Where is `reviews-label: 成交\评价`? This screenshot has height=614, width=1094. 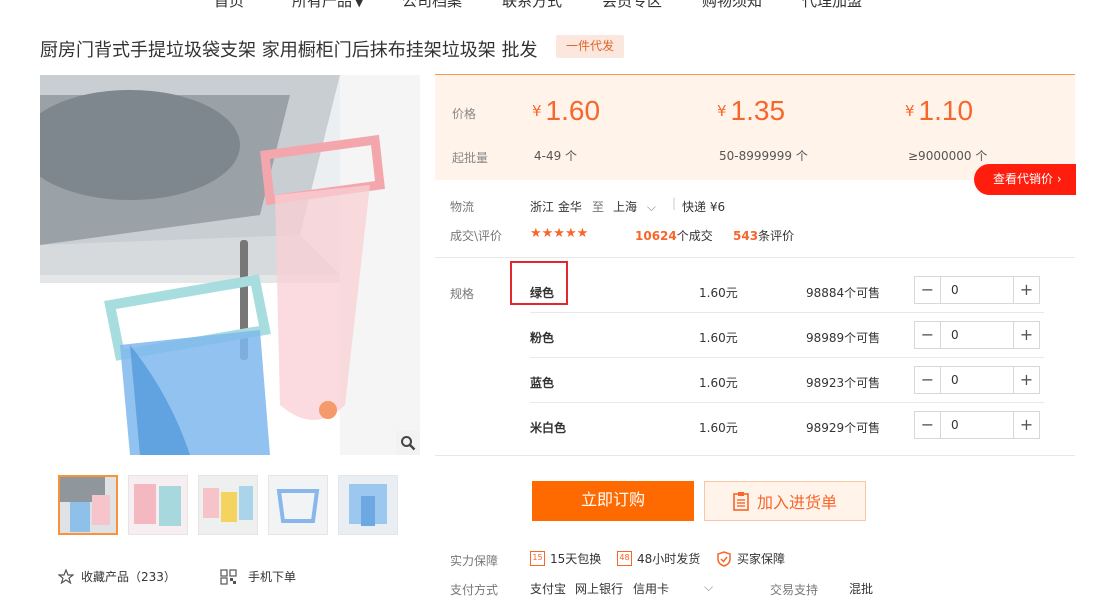
reviews-label: 成交\评价 is located at coordinates (476, 236).